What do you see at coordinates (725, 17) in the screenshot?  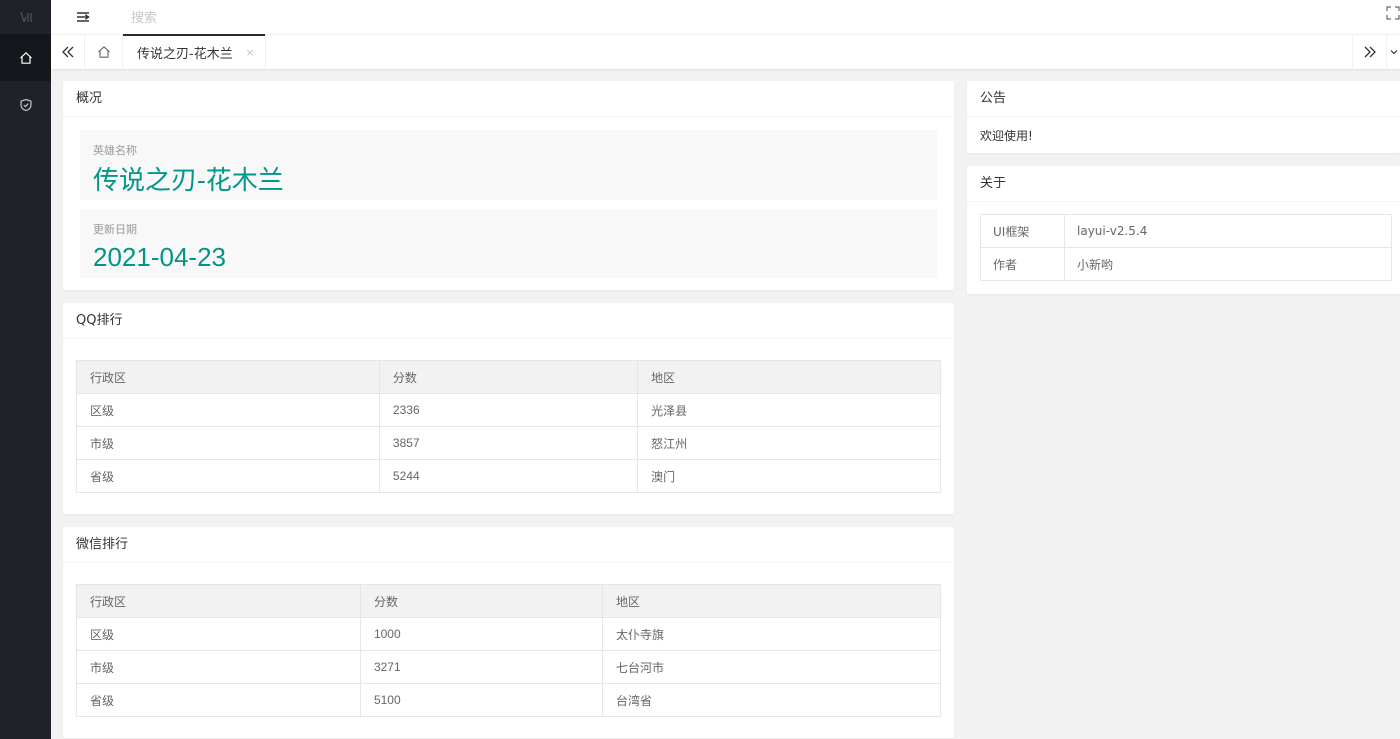 I see `top-header` at bounding box center [725, 17].